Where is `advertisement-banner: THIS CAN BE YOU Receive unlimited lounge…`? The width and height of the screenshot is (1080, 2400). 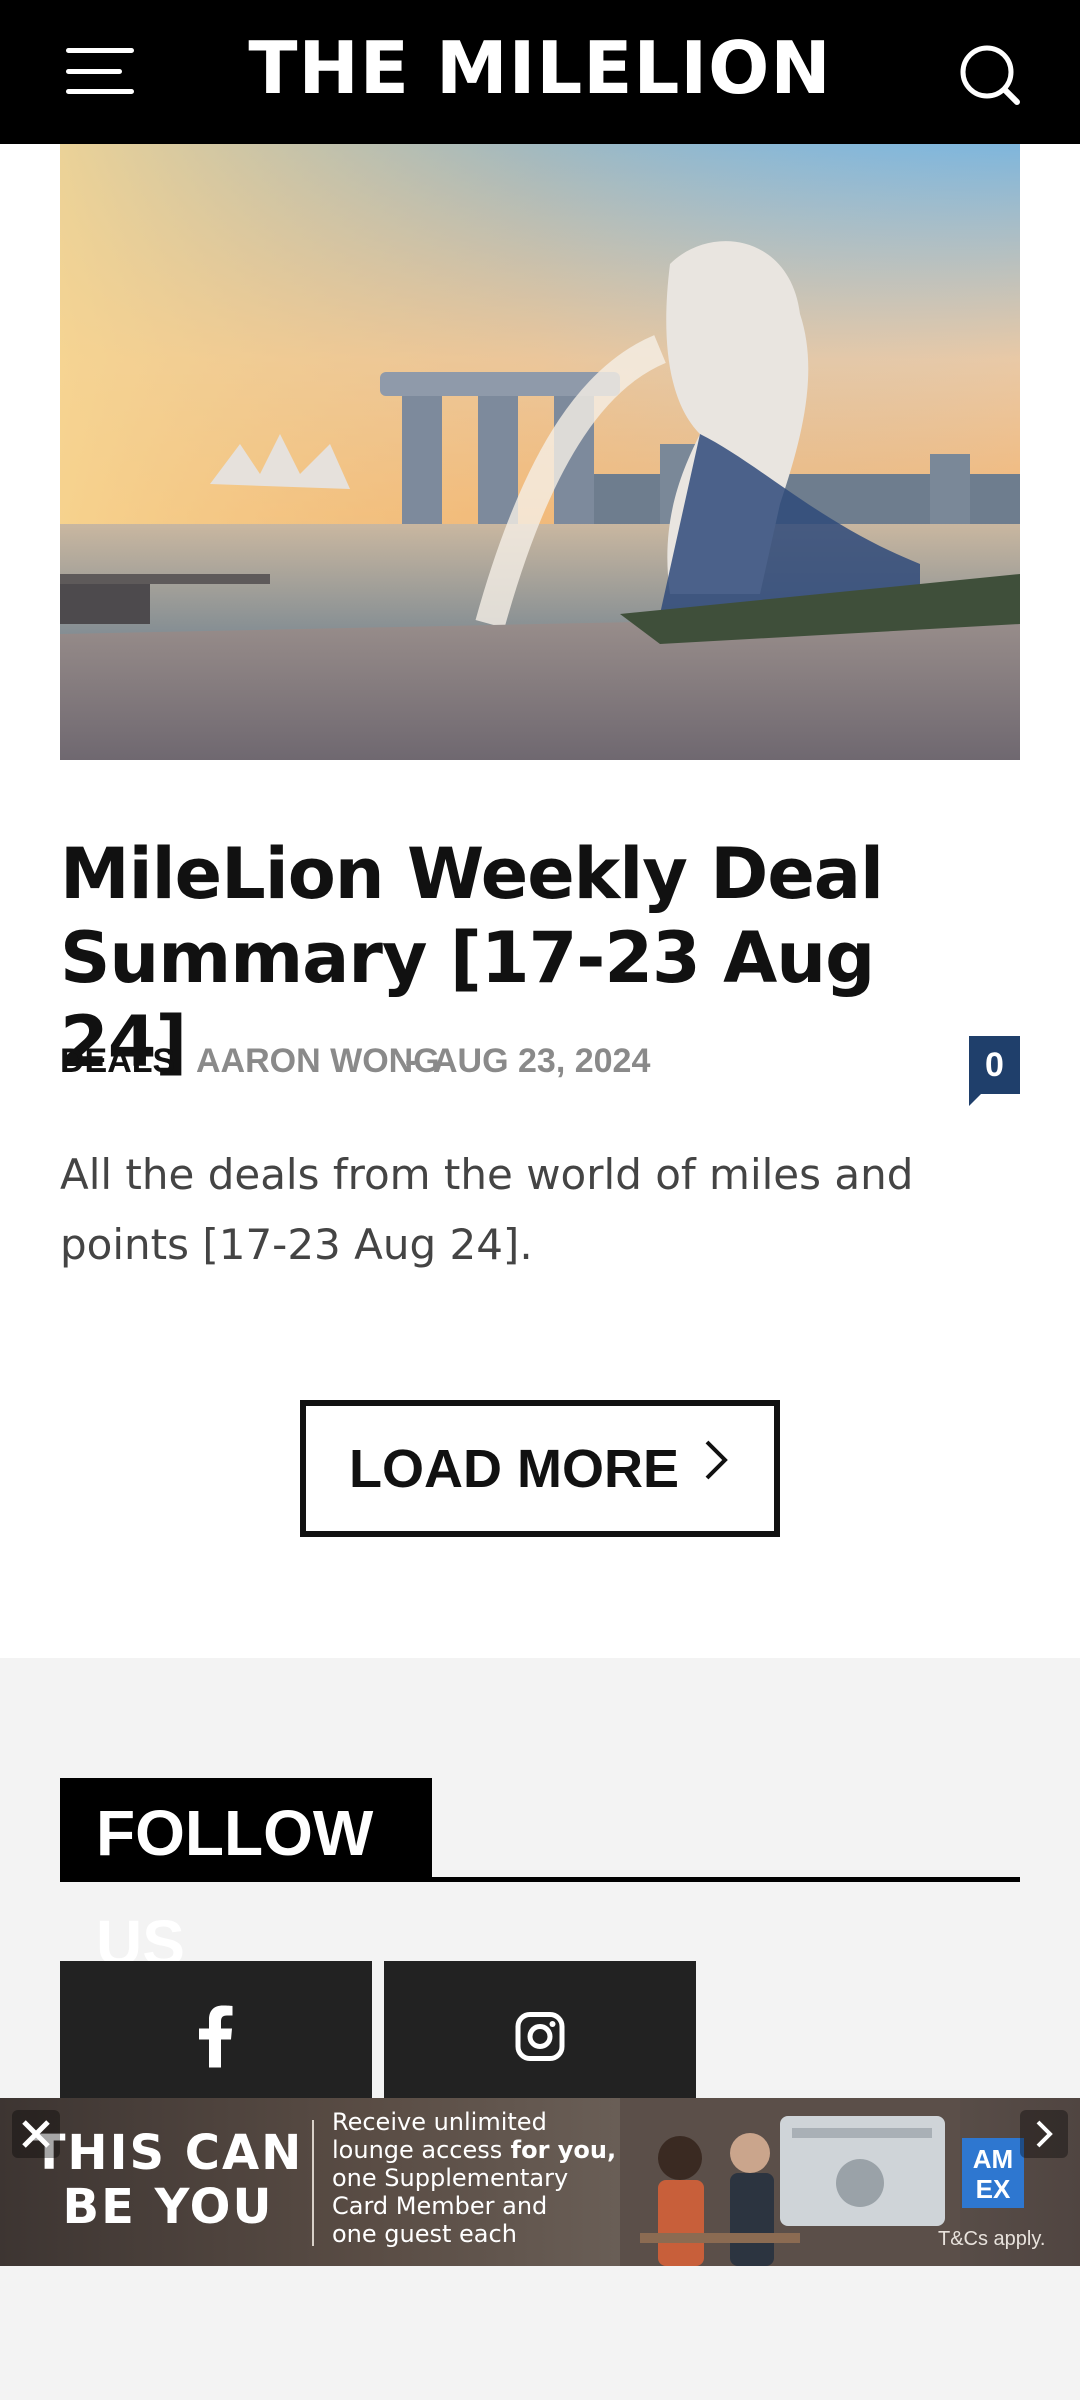 advertisement-banner: THIS CAN BE YOU Receive unlimited lounge… is located at coordinates (540, 2182).